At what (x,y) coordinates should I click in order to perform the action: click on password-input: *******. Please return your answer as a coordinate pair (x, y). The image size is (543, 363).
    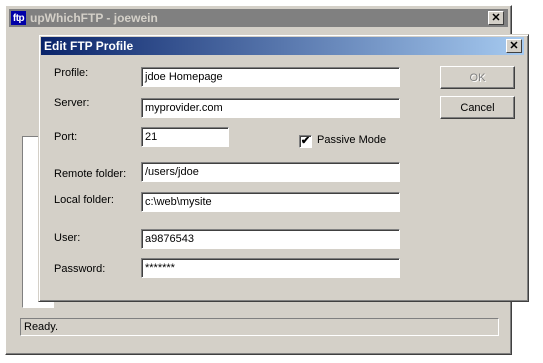
    Looking at the image, I should click on (270, 268).